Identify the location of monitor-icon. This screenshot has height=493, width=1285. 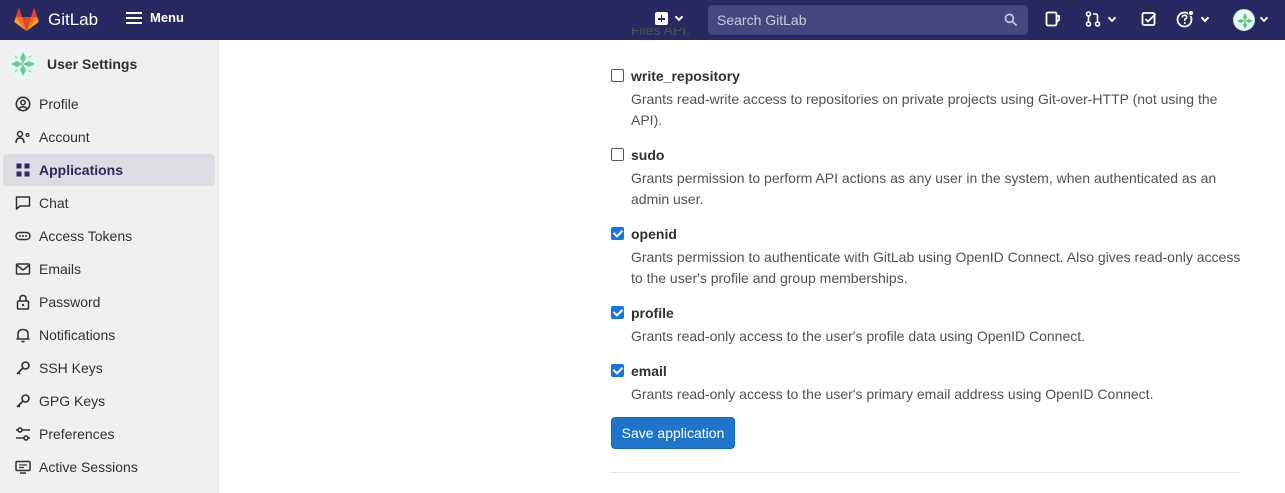
(23, 467).